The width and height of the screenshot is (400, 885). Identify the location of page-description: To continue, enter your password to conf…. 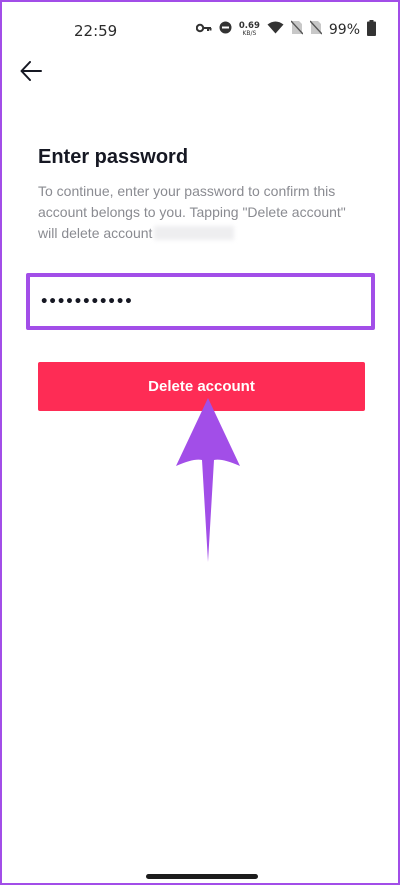
(203, 212).